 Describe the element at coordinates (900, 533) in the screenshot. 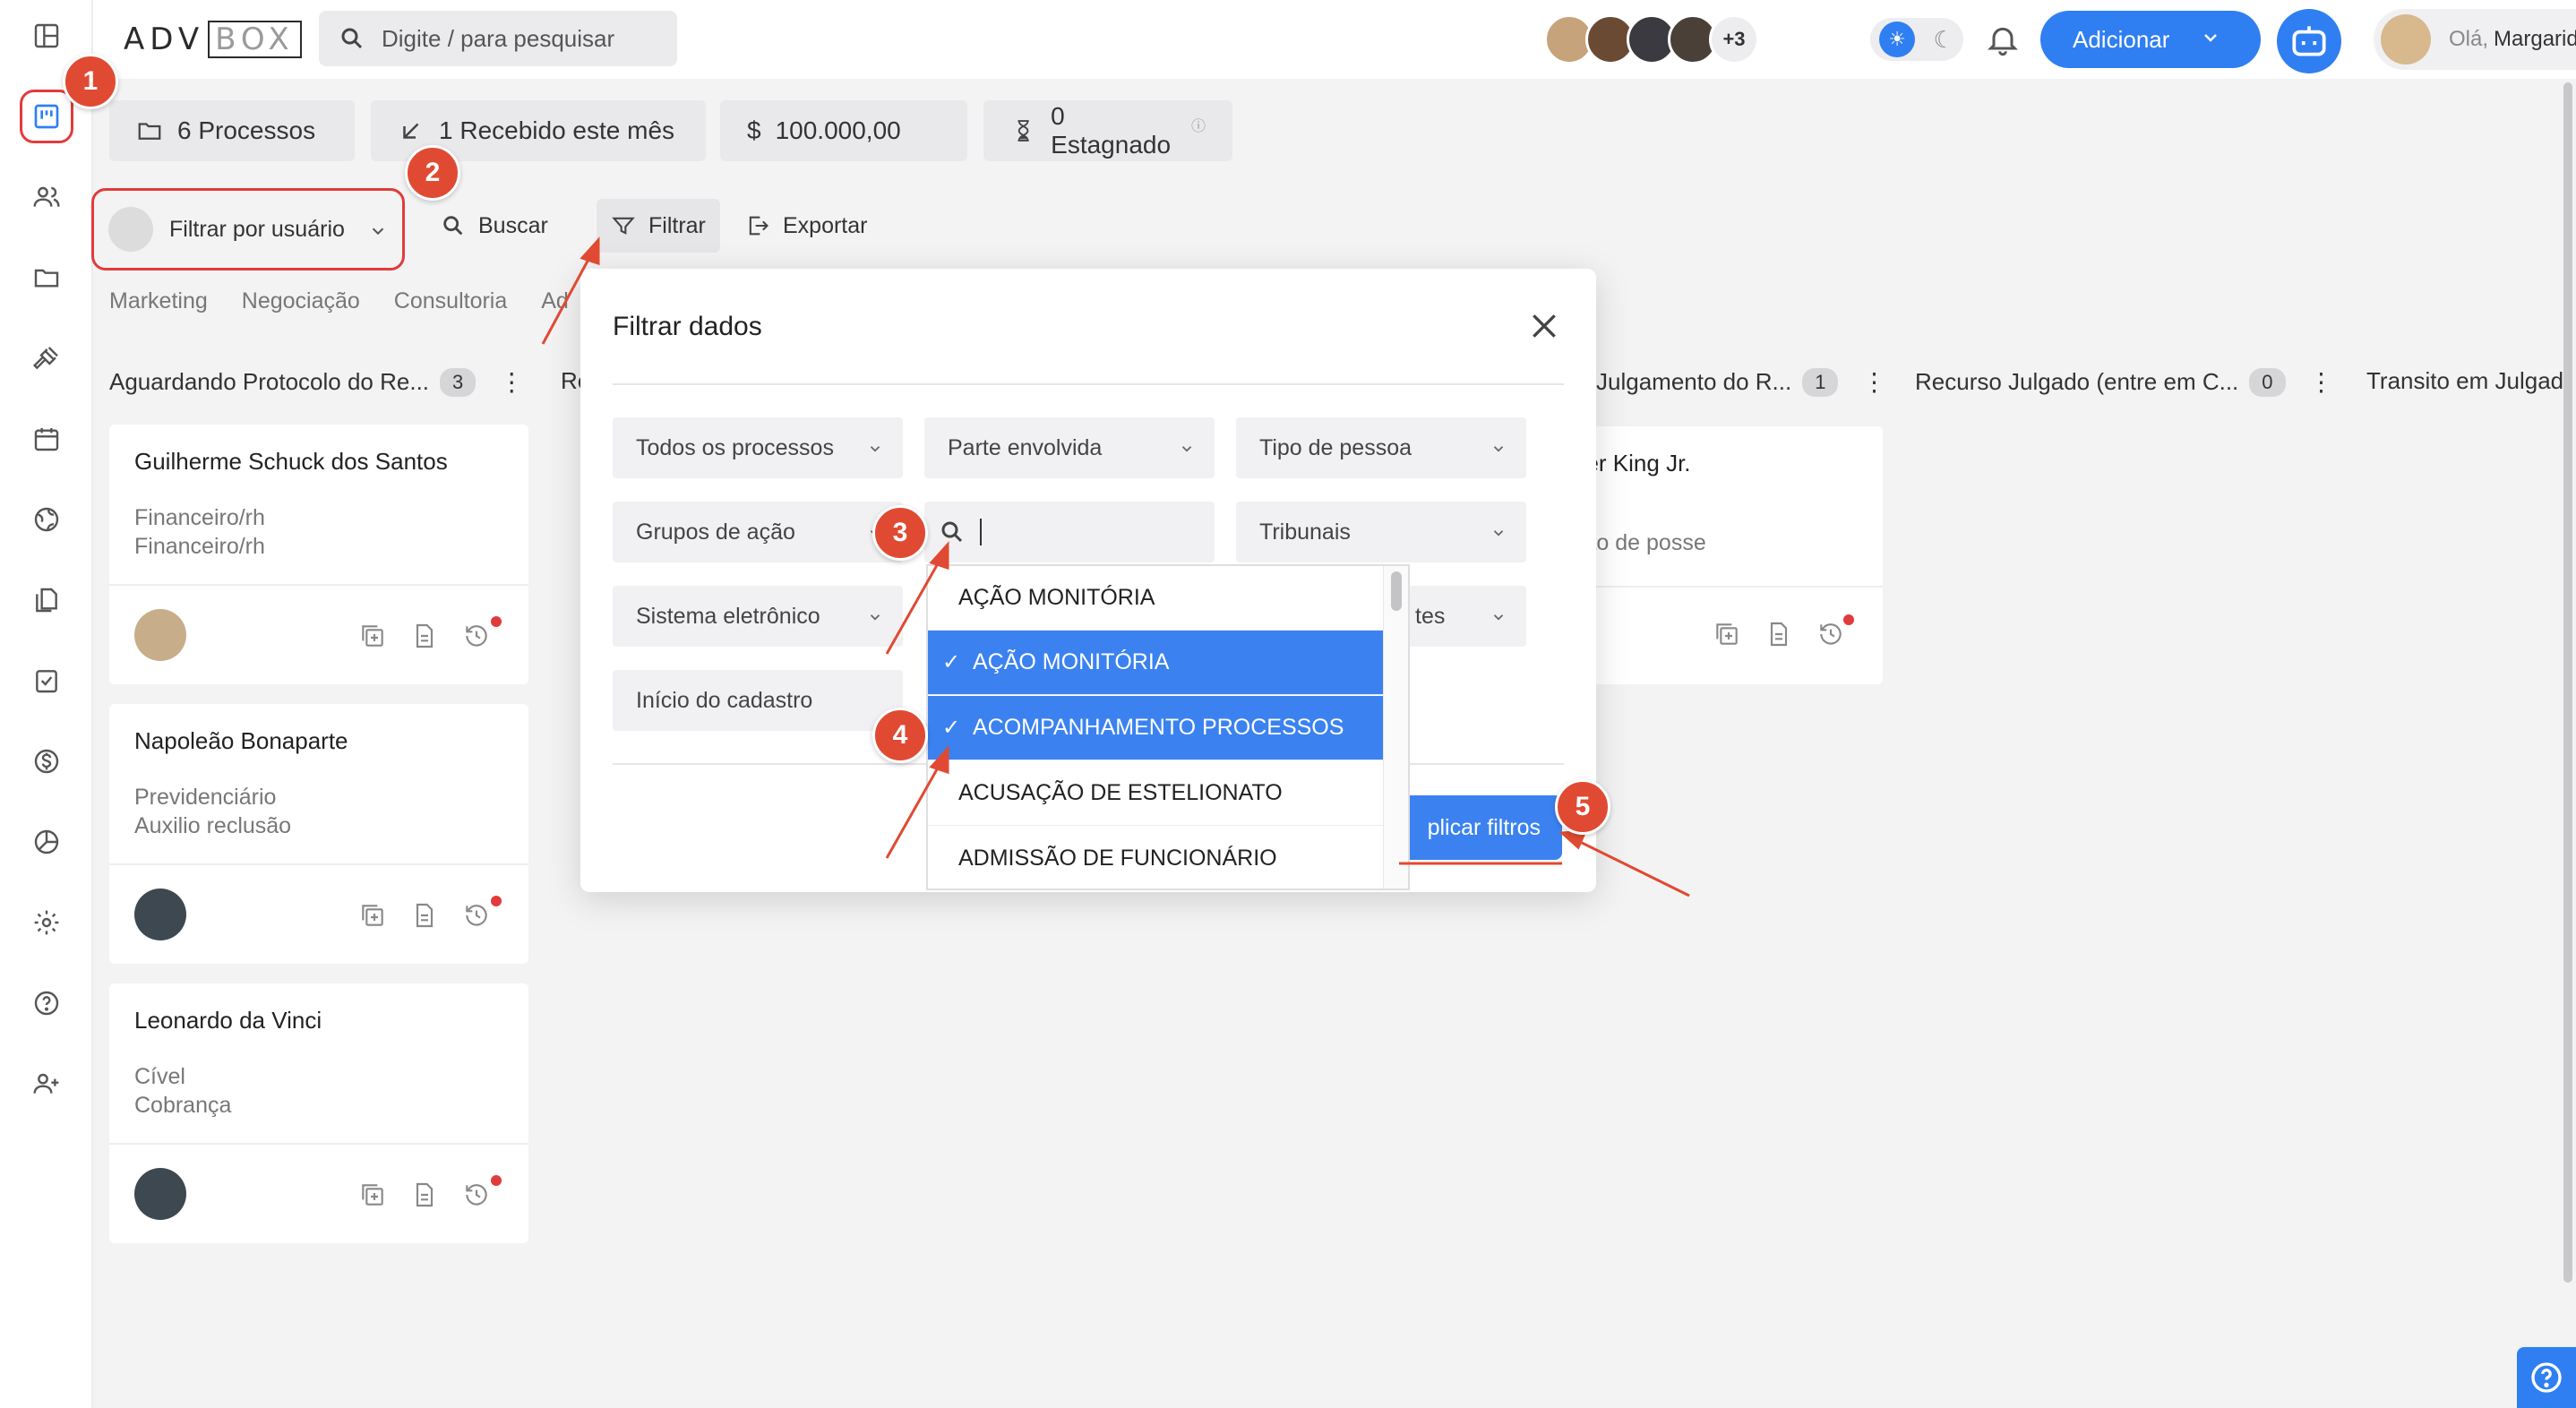

I see `step-marker-3: 3` at that location.